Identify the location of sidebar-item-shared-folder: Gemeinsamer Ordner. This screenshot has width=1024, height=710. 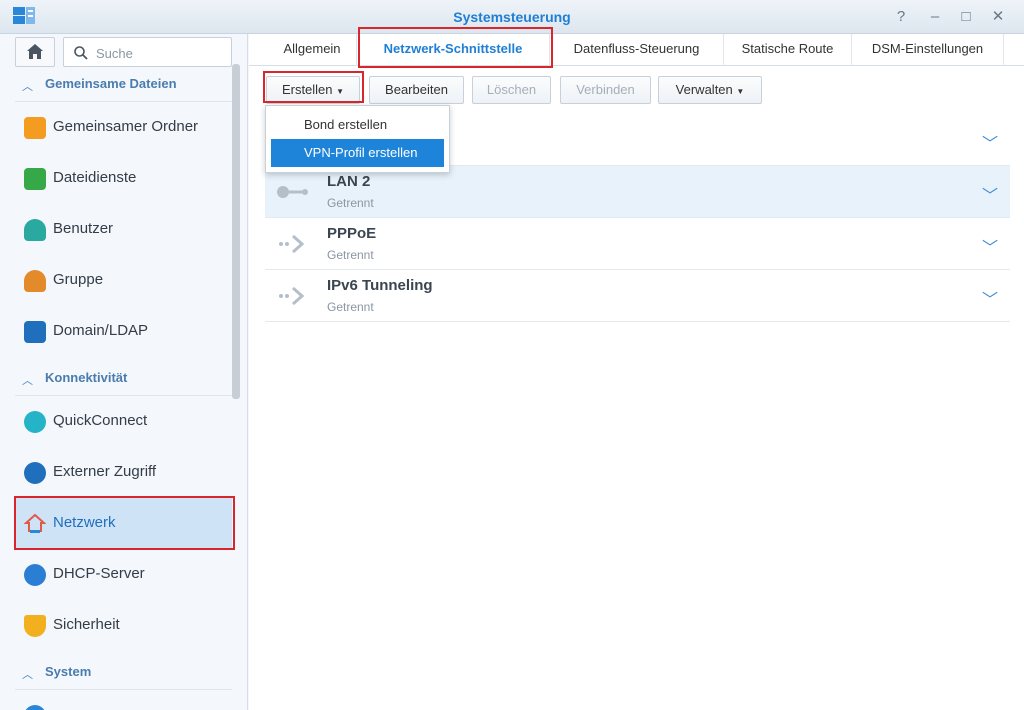
(123, 127).